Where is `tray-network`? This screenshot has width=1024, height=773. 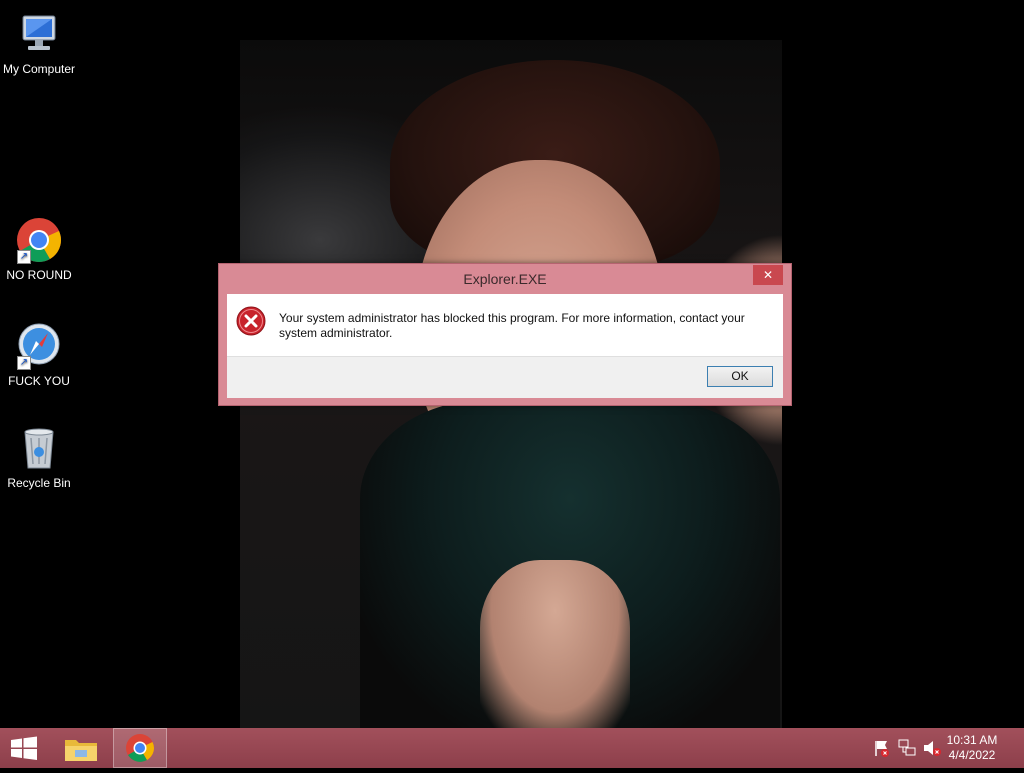
tray-network is located at coordinates (907, 748).